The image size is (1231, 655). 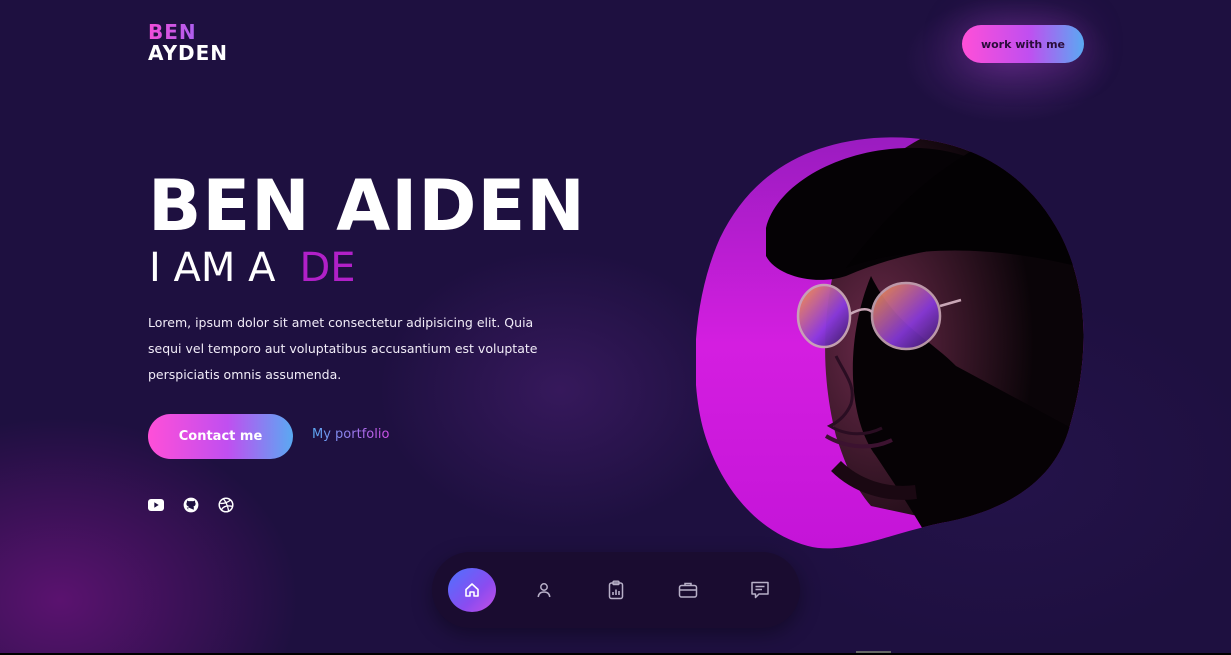 What do you see at coordinates (1023, 44) in the screenshot?
I see `work-with-me-button: work with me` at bounding box center [1023, 44].